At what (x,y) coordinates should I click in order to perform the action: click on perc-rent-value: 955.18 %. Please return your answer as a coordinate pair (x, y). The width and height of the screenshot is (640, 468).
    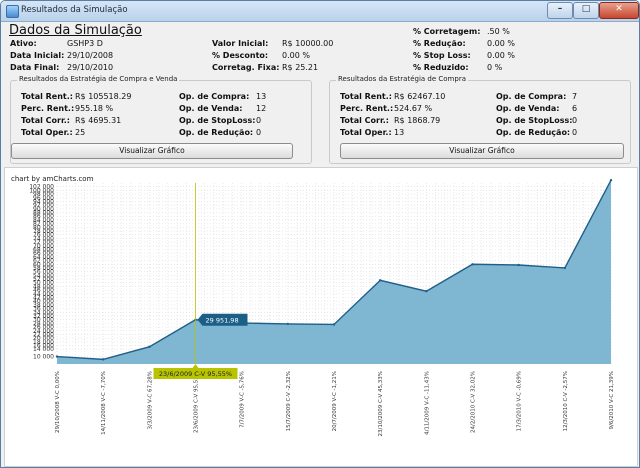
    Looking at the image, I should click on (94, 108).